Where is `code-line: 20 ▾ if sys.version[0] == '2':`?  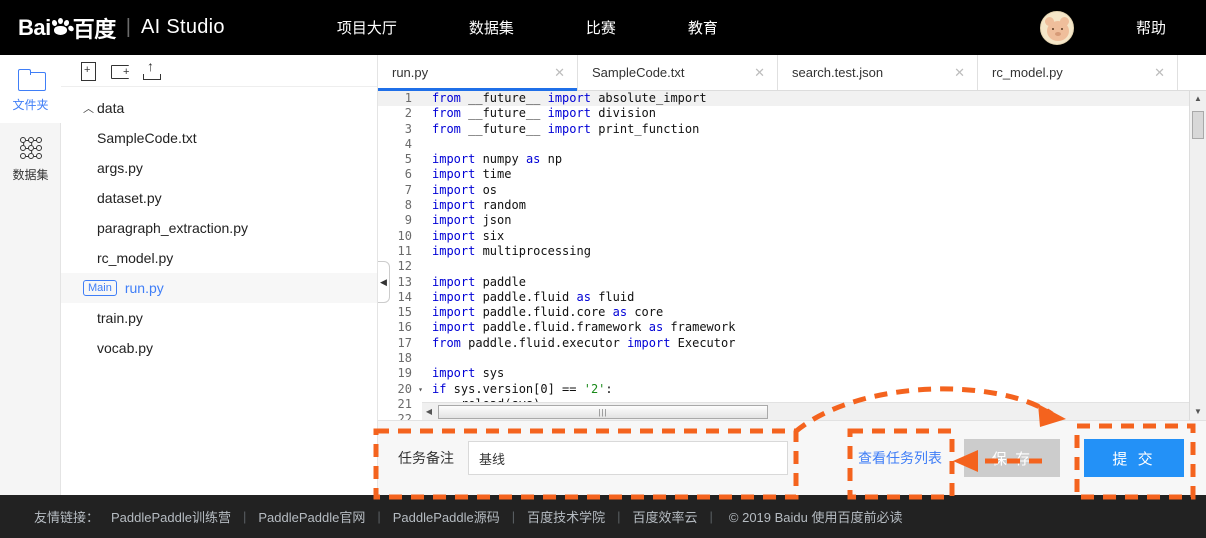 code-line: 20 ▾ if sys.version[0] == '2': is located at coordinates (792, 389).